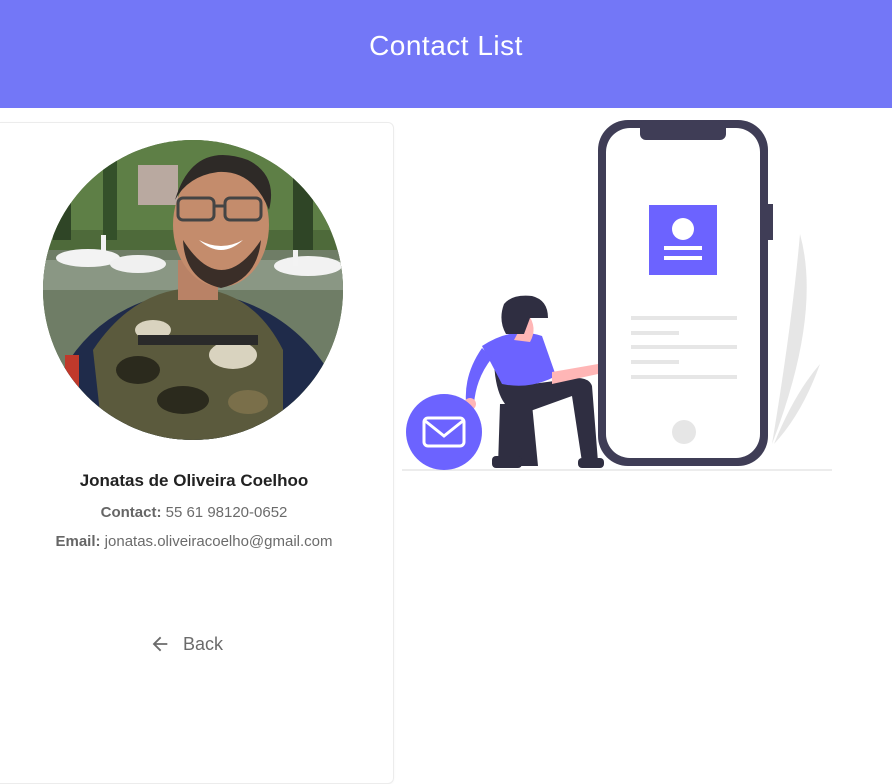 Image resolution: width=892 pixels, height=784 pixels. I want to click on back-button: Back, so click(199, 644).